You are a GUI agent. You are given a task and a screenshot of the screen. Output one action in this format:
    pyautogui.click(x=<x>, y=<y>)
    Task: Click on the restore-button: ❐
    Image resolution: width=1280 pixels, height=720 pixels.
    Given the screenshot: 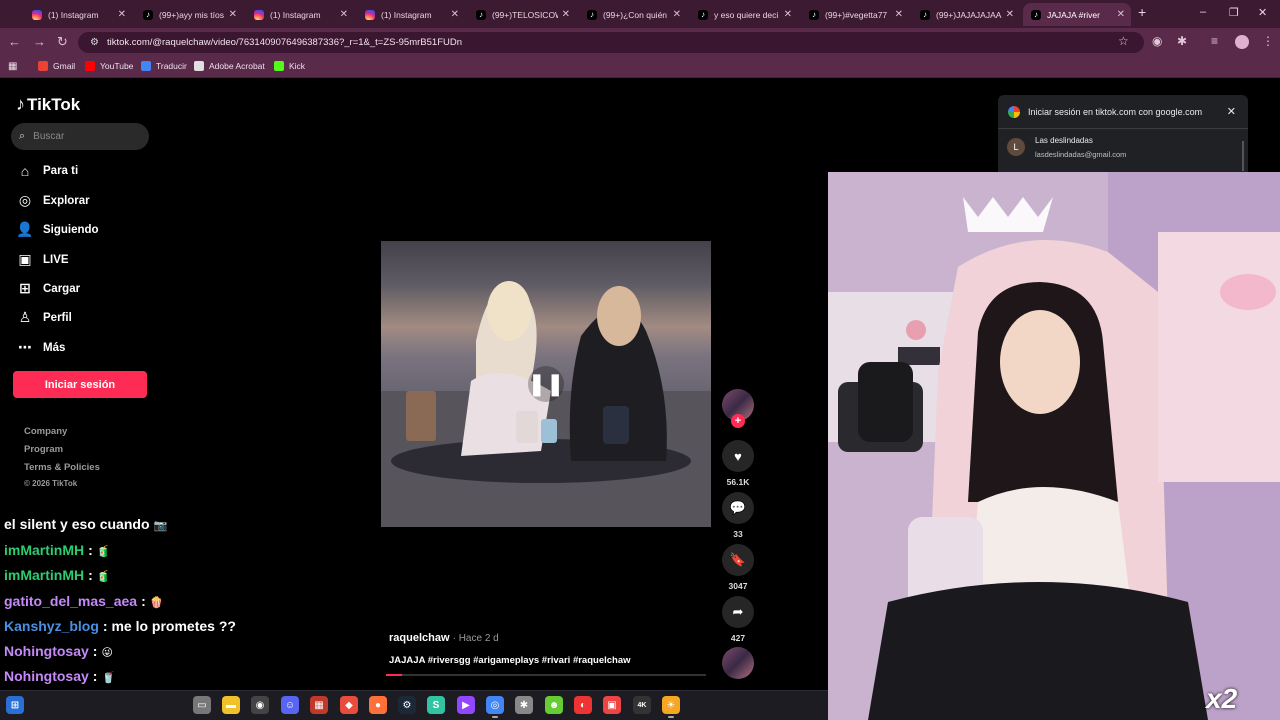 What is the action you would take?
    pyautogui.click(x=1234, y=12)
    